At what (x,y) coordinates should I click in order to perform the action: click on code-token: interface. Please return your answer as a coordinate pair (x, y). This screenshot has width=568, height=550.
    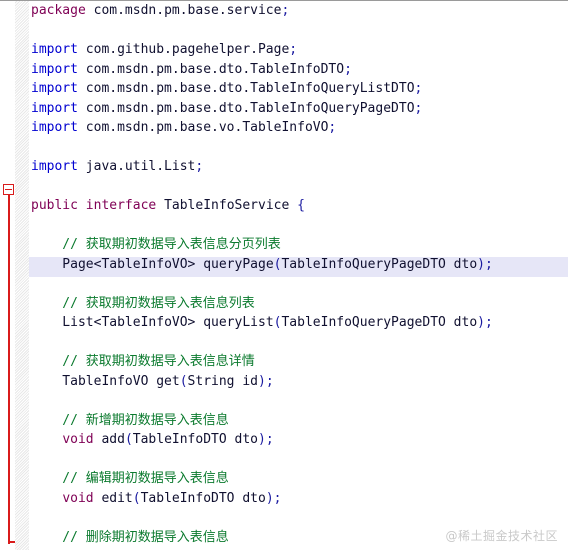
    Looking at the image, I should click on (121, 205).